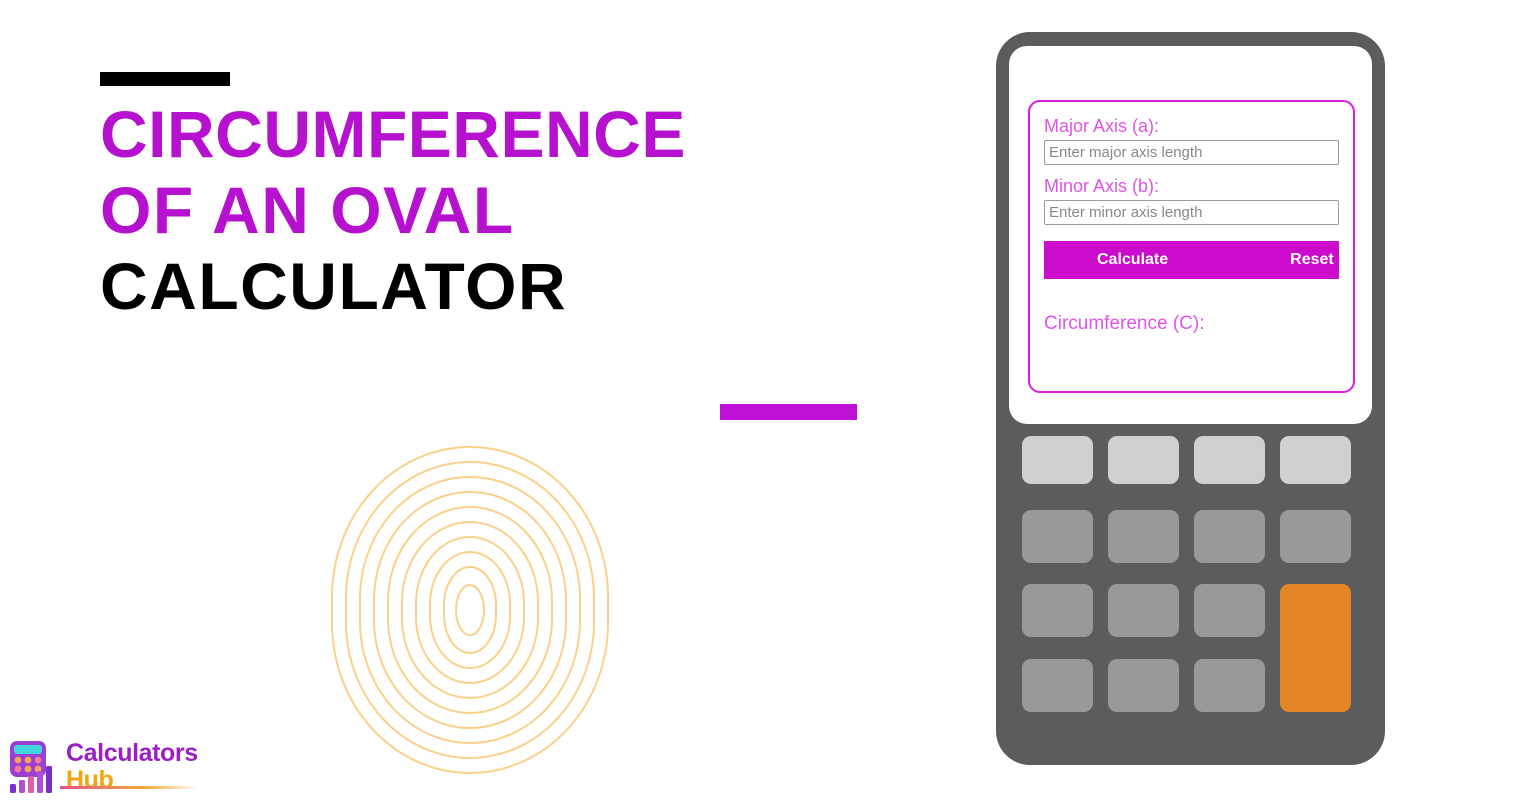 The height and width of the screenshot is (800, 1520). Describe the element at coordinates (1191, 260) in the screenshot. I see `action-button-bar: Calculate Reset` at that location.